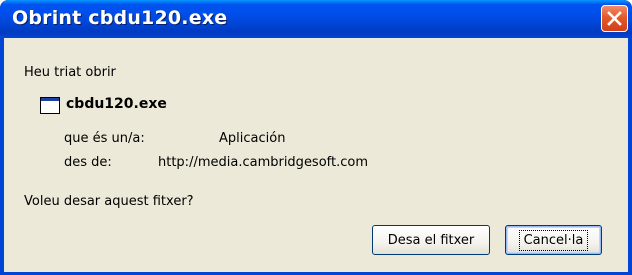 This screenshot has height=275, width=632. I want to click on source-url: http://media.cambridgesoft.com, so click(263, 162).